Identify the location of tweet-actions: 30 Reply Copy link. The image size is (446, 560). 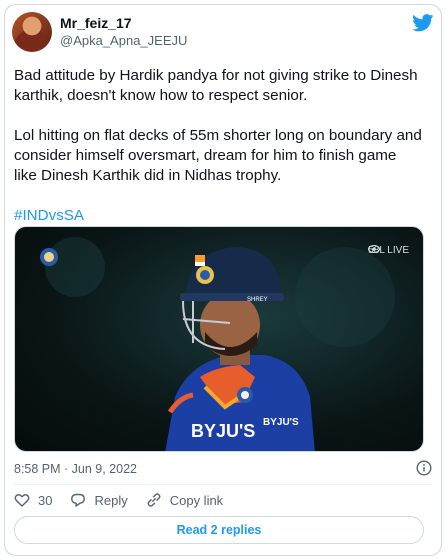
(127, 500).